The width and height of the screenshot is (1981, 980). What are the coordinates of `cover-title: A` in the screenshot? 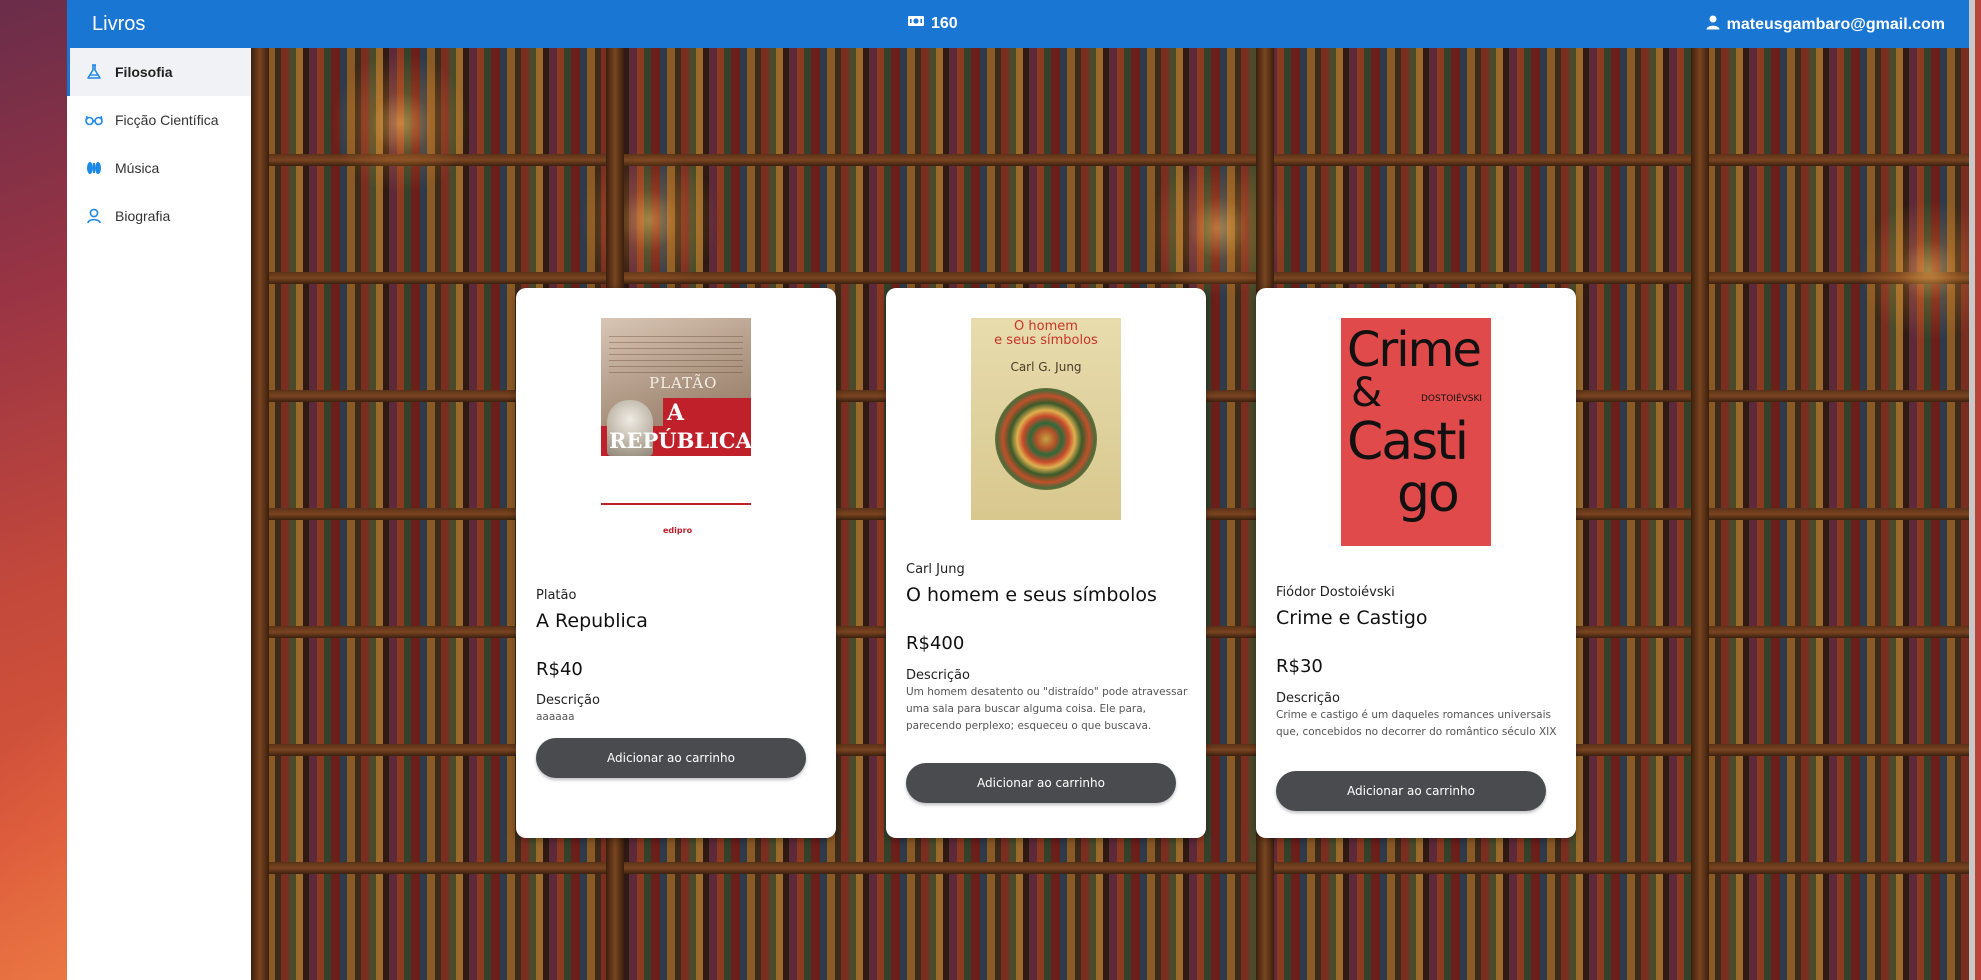 It's located at (676, 413).